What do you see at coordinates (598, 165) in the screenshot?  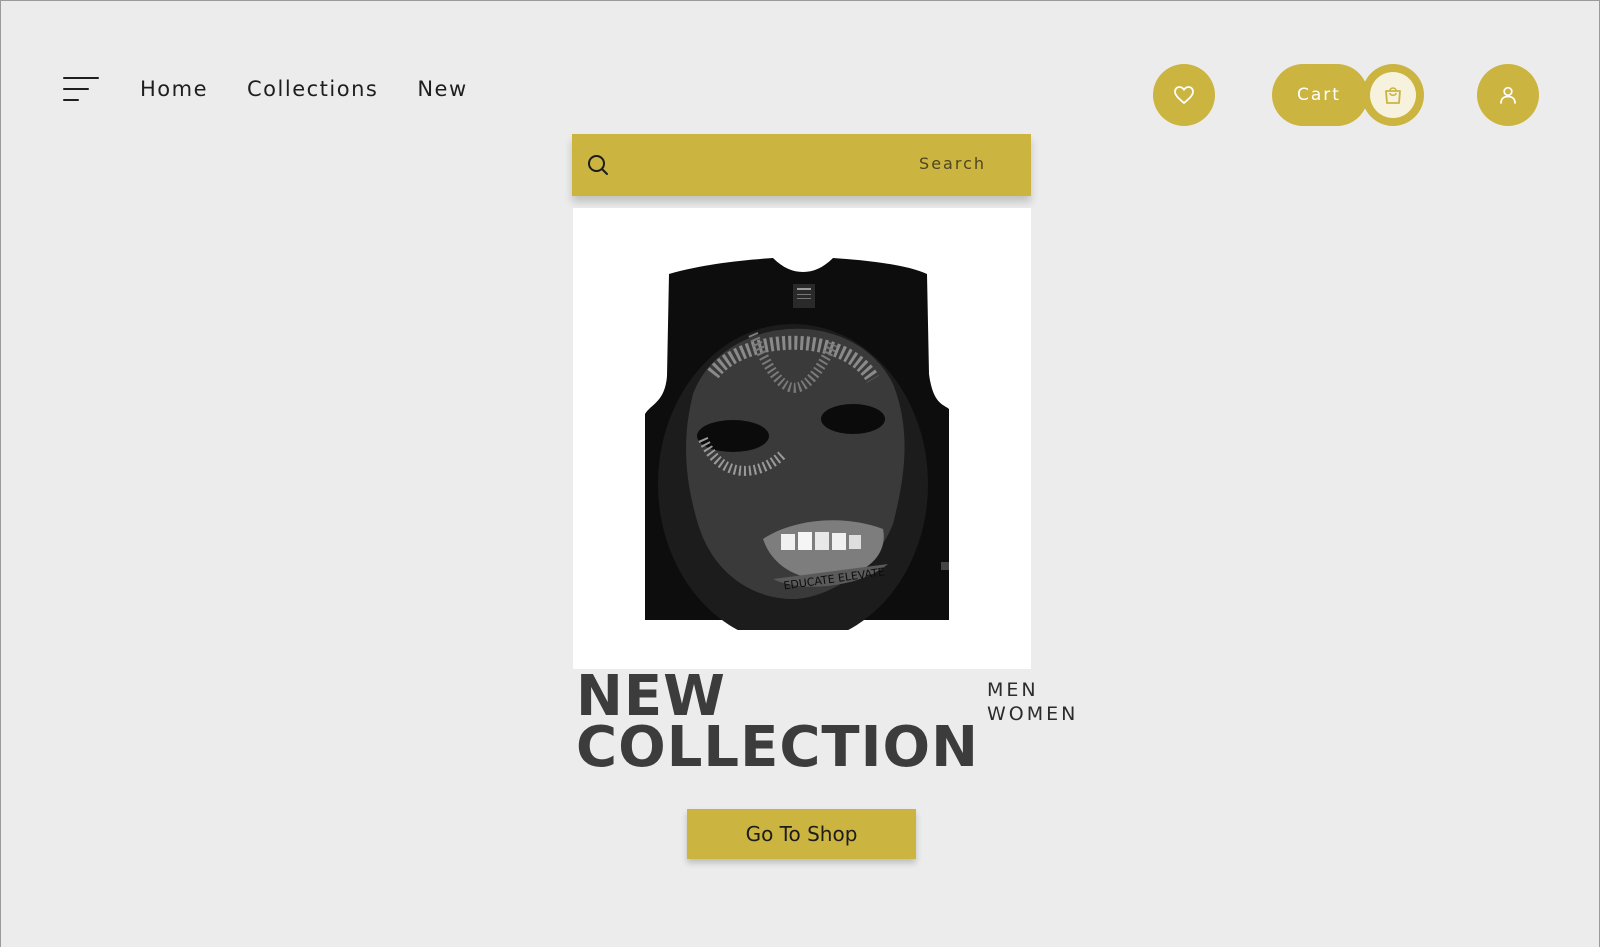 I see `search-icon` at bounding box center [598, 165].